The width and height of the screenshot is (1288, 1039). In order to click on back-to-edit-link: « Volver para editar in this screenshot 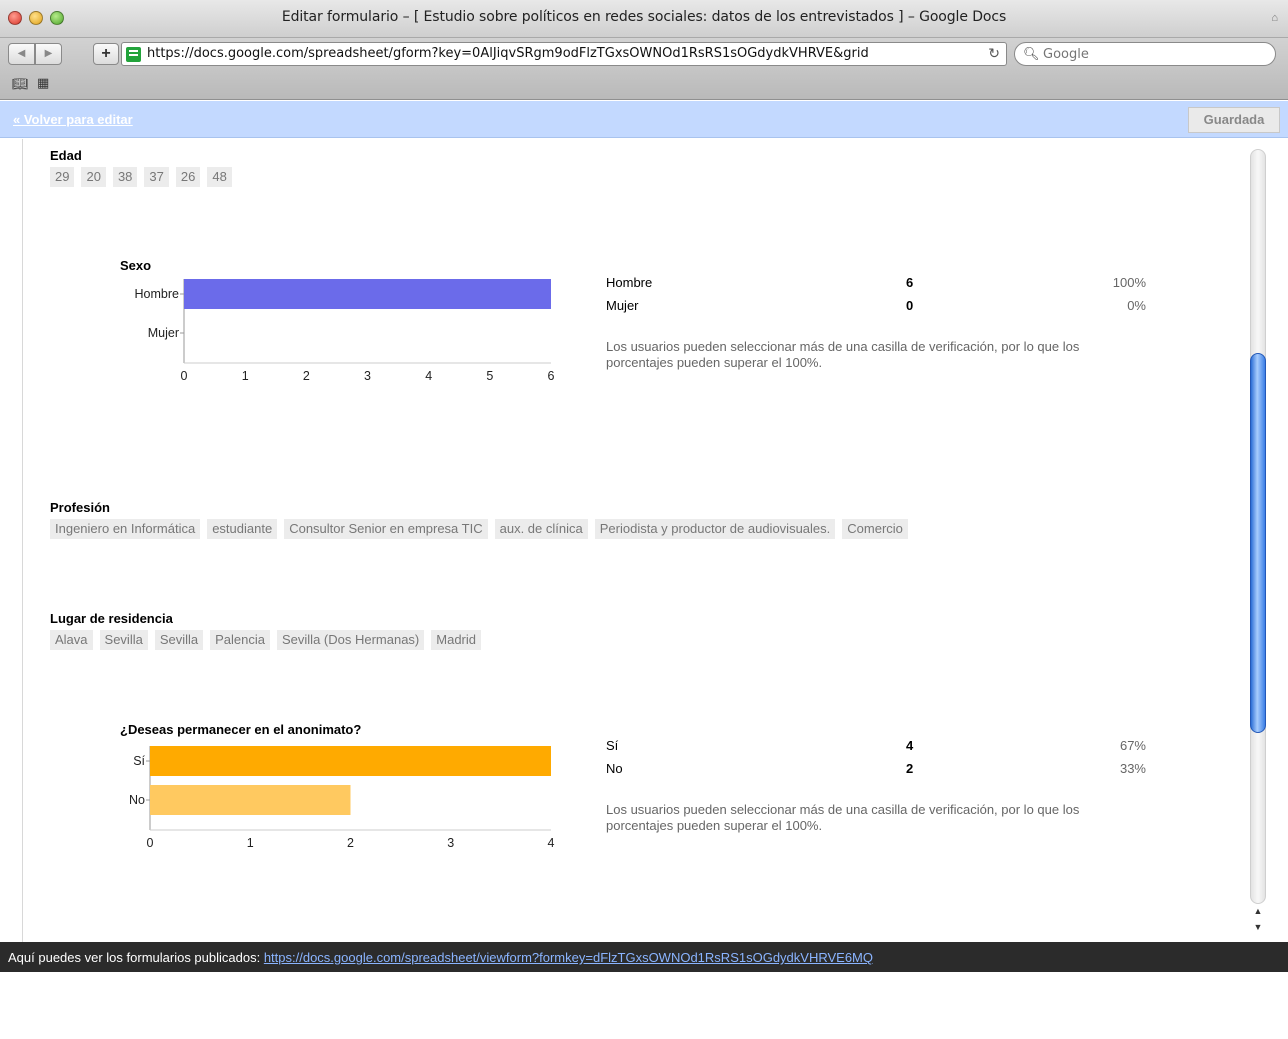, I will do `click(73, 119)`.